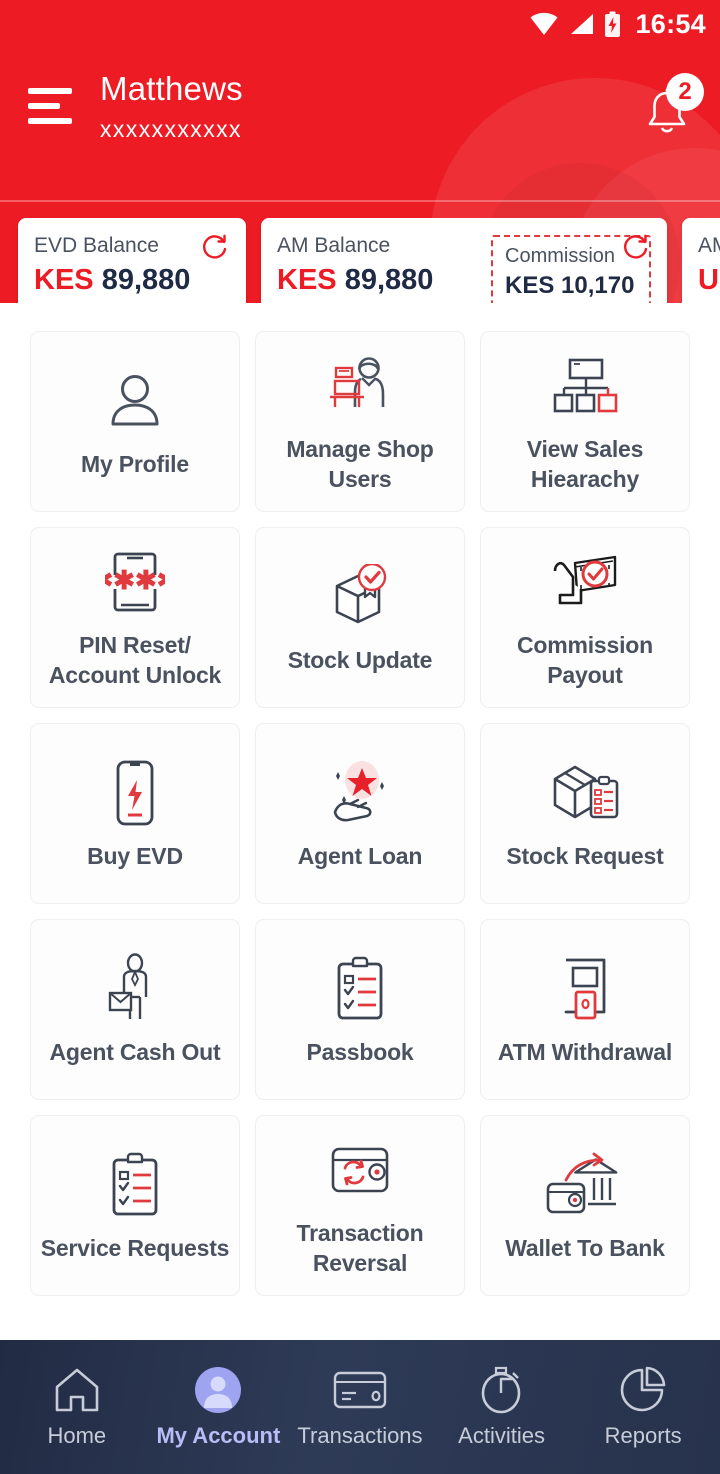 Image resolution: width=720 pixels, height=1474 pixels. I want to click on tile-pin-reset-account-unlock: ✱✱✱✱ PIN Reset/ Account Unlock, so click(135, 617).